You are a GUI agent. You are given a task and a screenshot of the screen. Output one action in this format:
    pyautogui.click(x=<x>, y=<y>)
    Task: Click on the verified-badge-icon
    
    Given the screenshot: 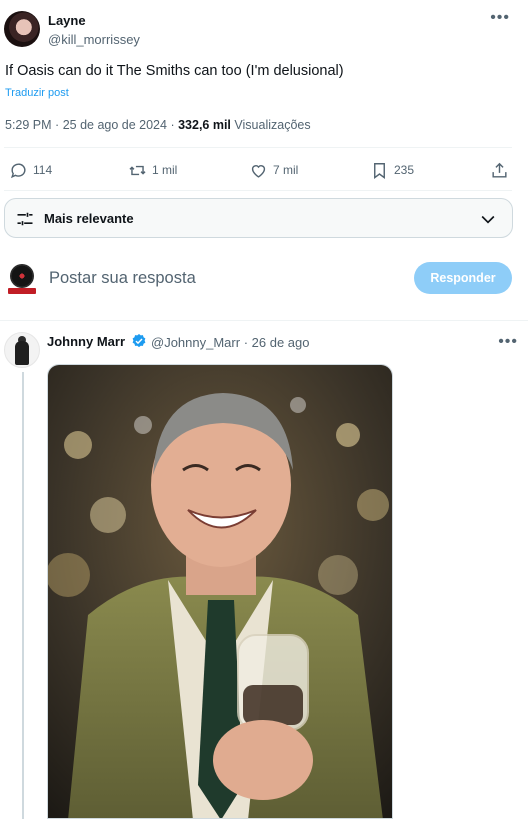 What is the action you would take?
    pyautogui.click(x=139, y=341)
    